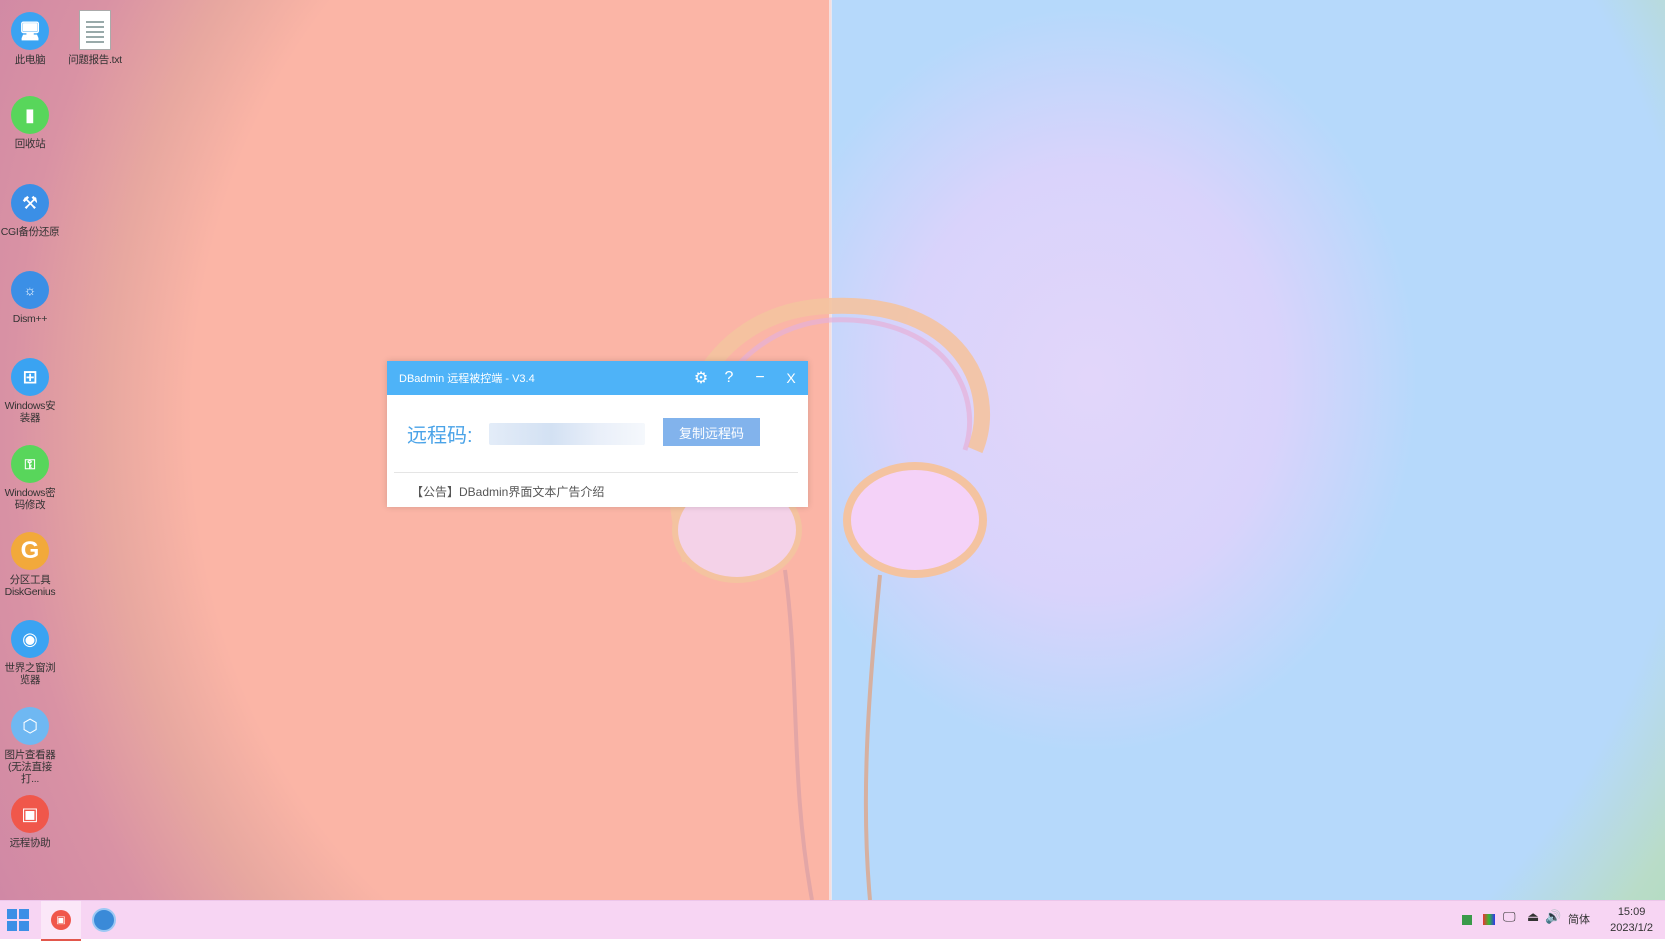 This screenshot has height=941, width=1665. Describe the element at coordinates (1631, 928) in the screenshot. I see `clock-date: 2023/1/2` at that location.